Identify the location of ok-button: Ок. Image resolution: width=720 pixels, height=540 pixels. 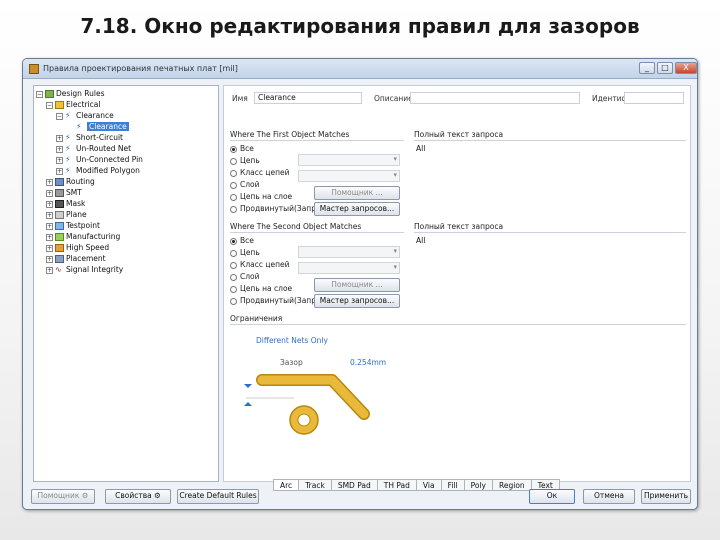
(552, 496).